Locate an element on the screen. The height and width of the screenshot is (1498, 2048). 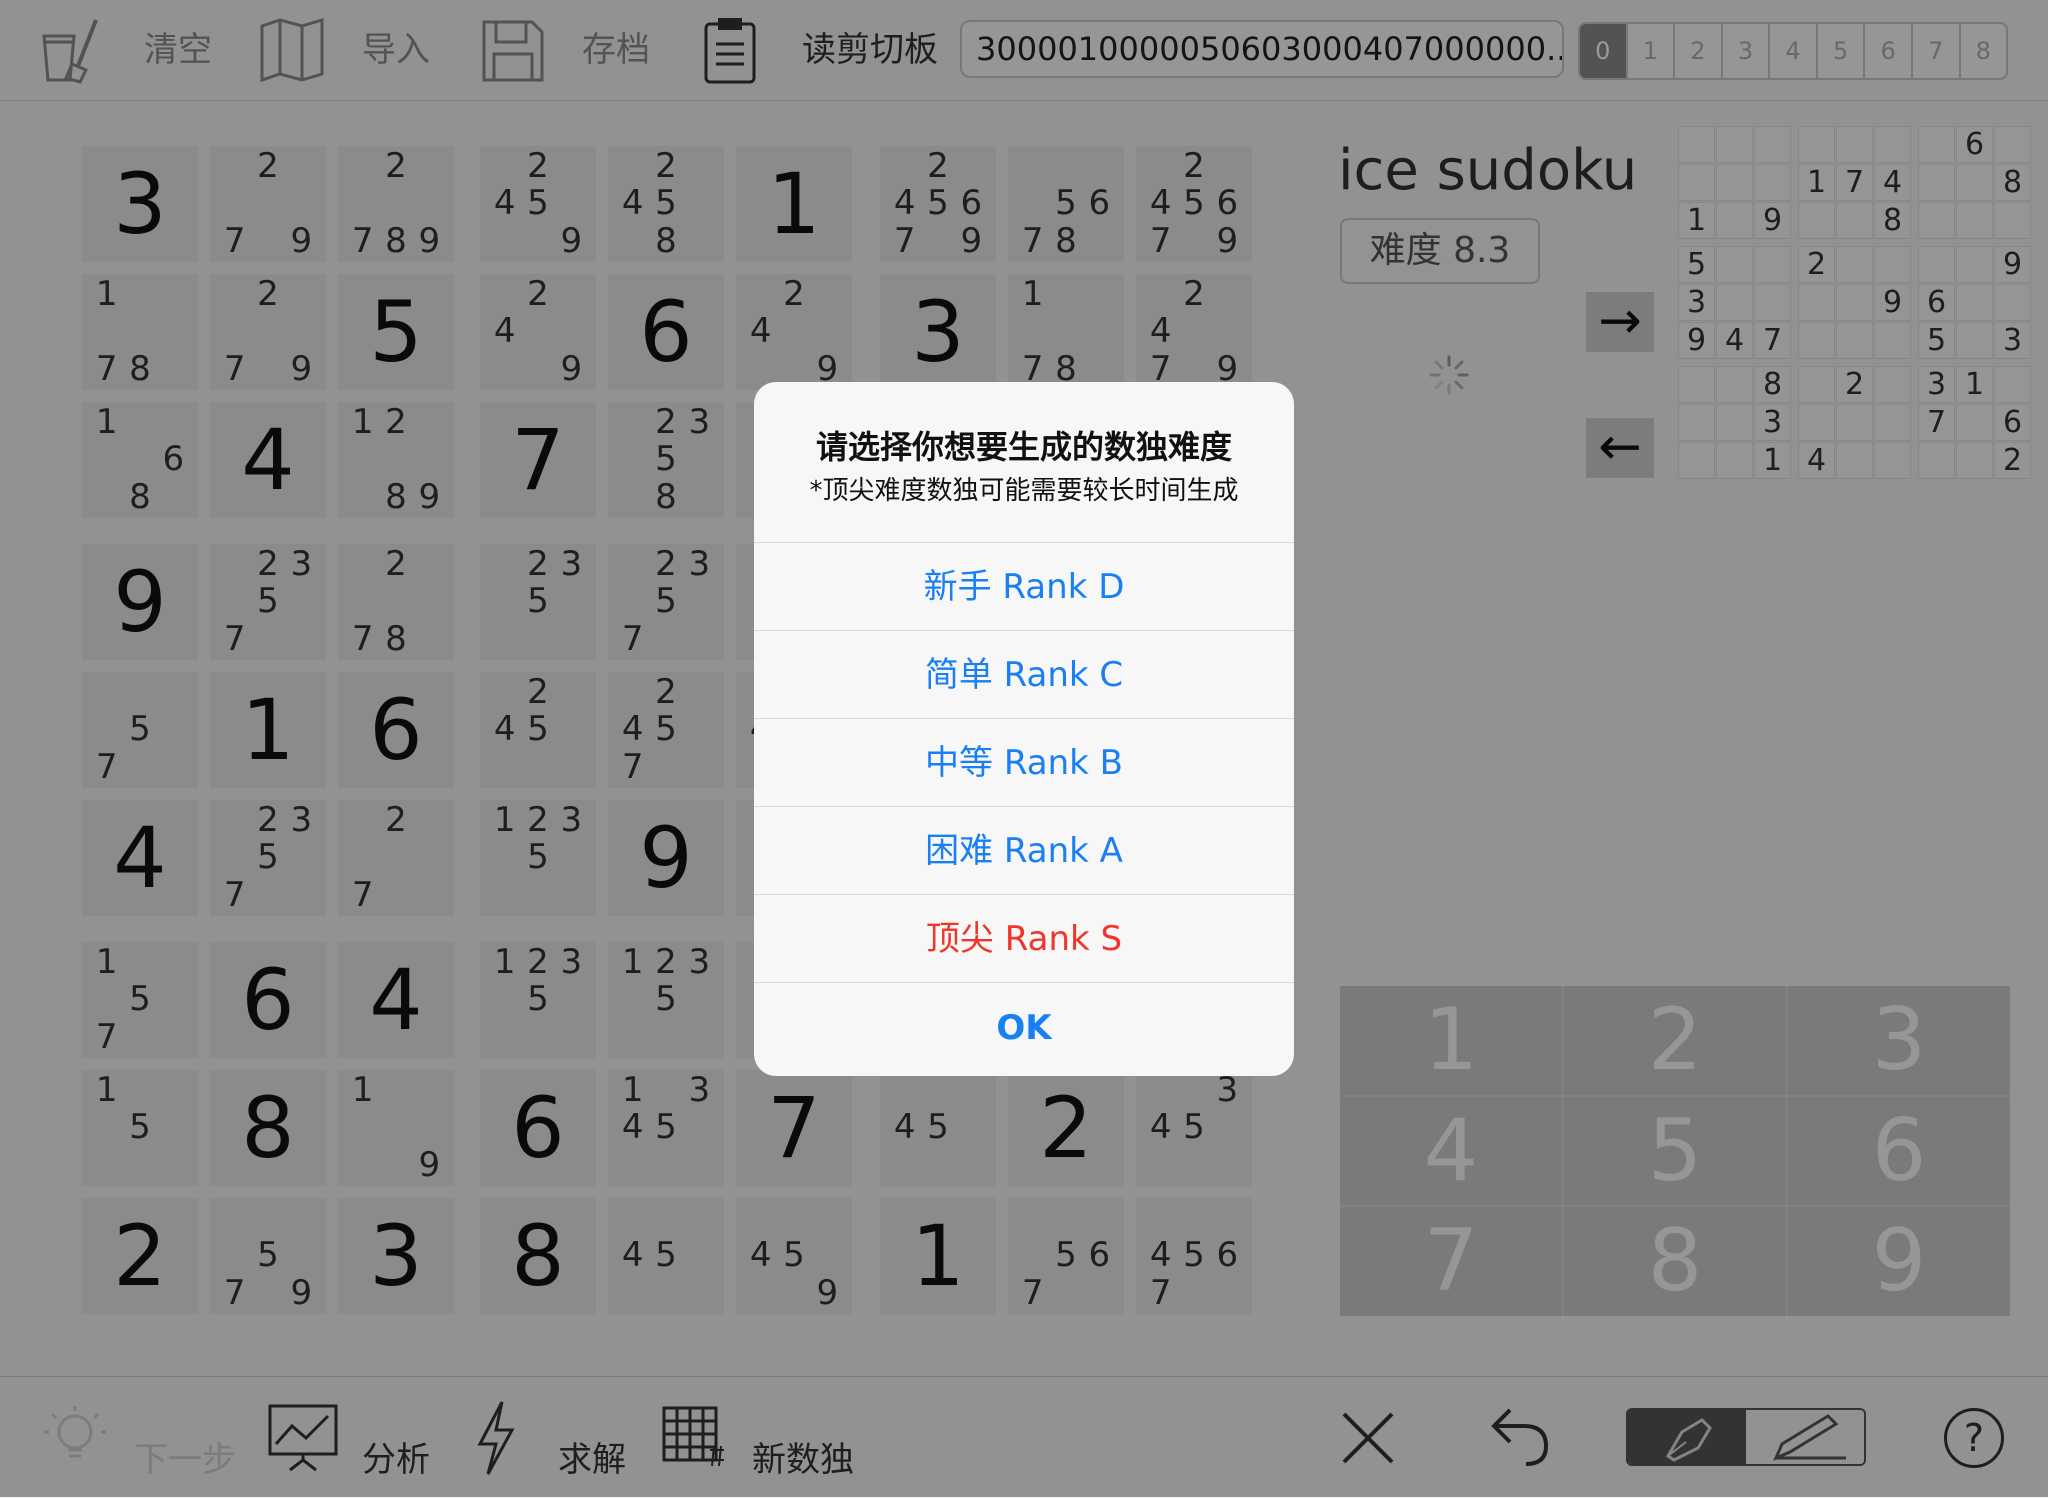
rank-c-option: 简单 Rank C is located at coordinates (1024, 674).